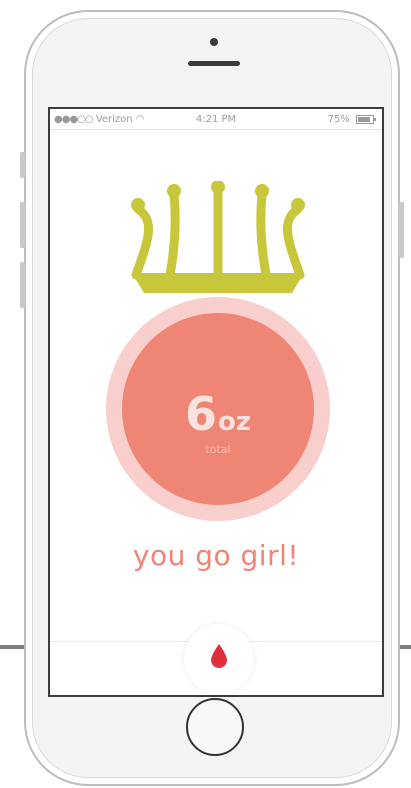  I want to click on add-water-button, so click(219, 659).